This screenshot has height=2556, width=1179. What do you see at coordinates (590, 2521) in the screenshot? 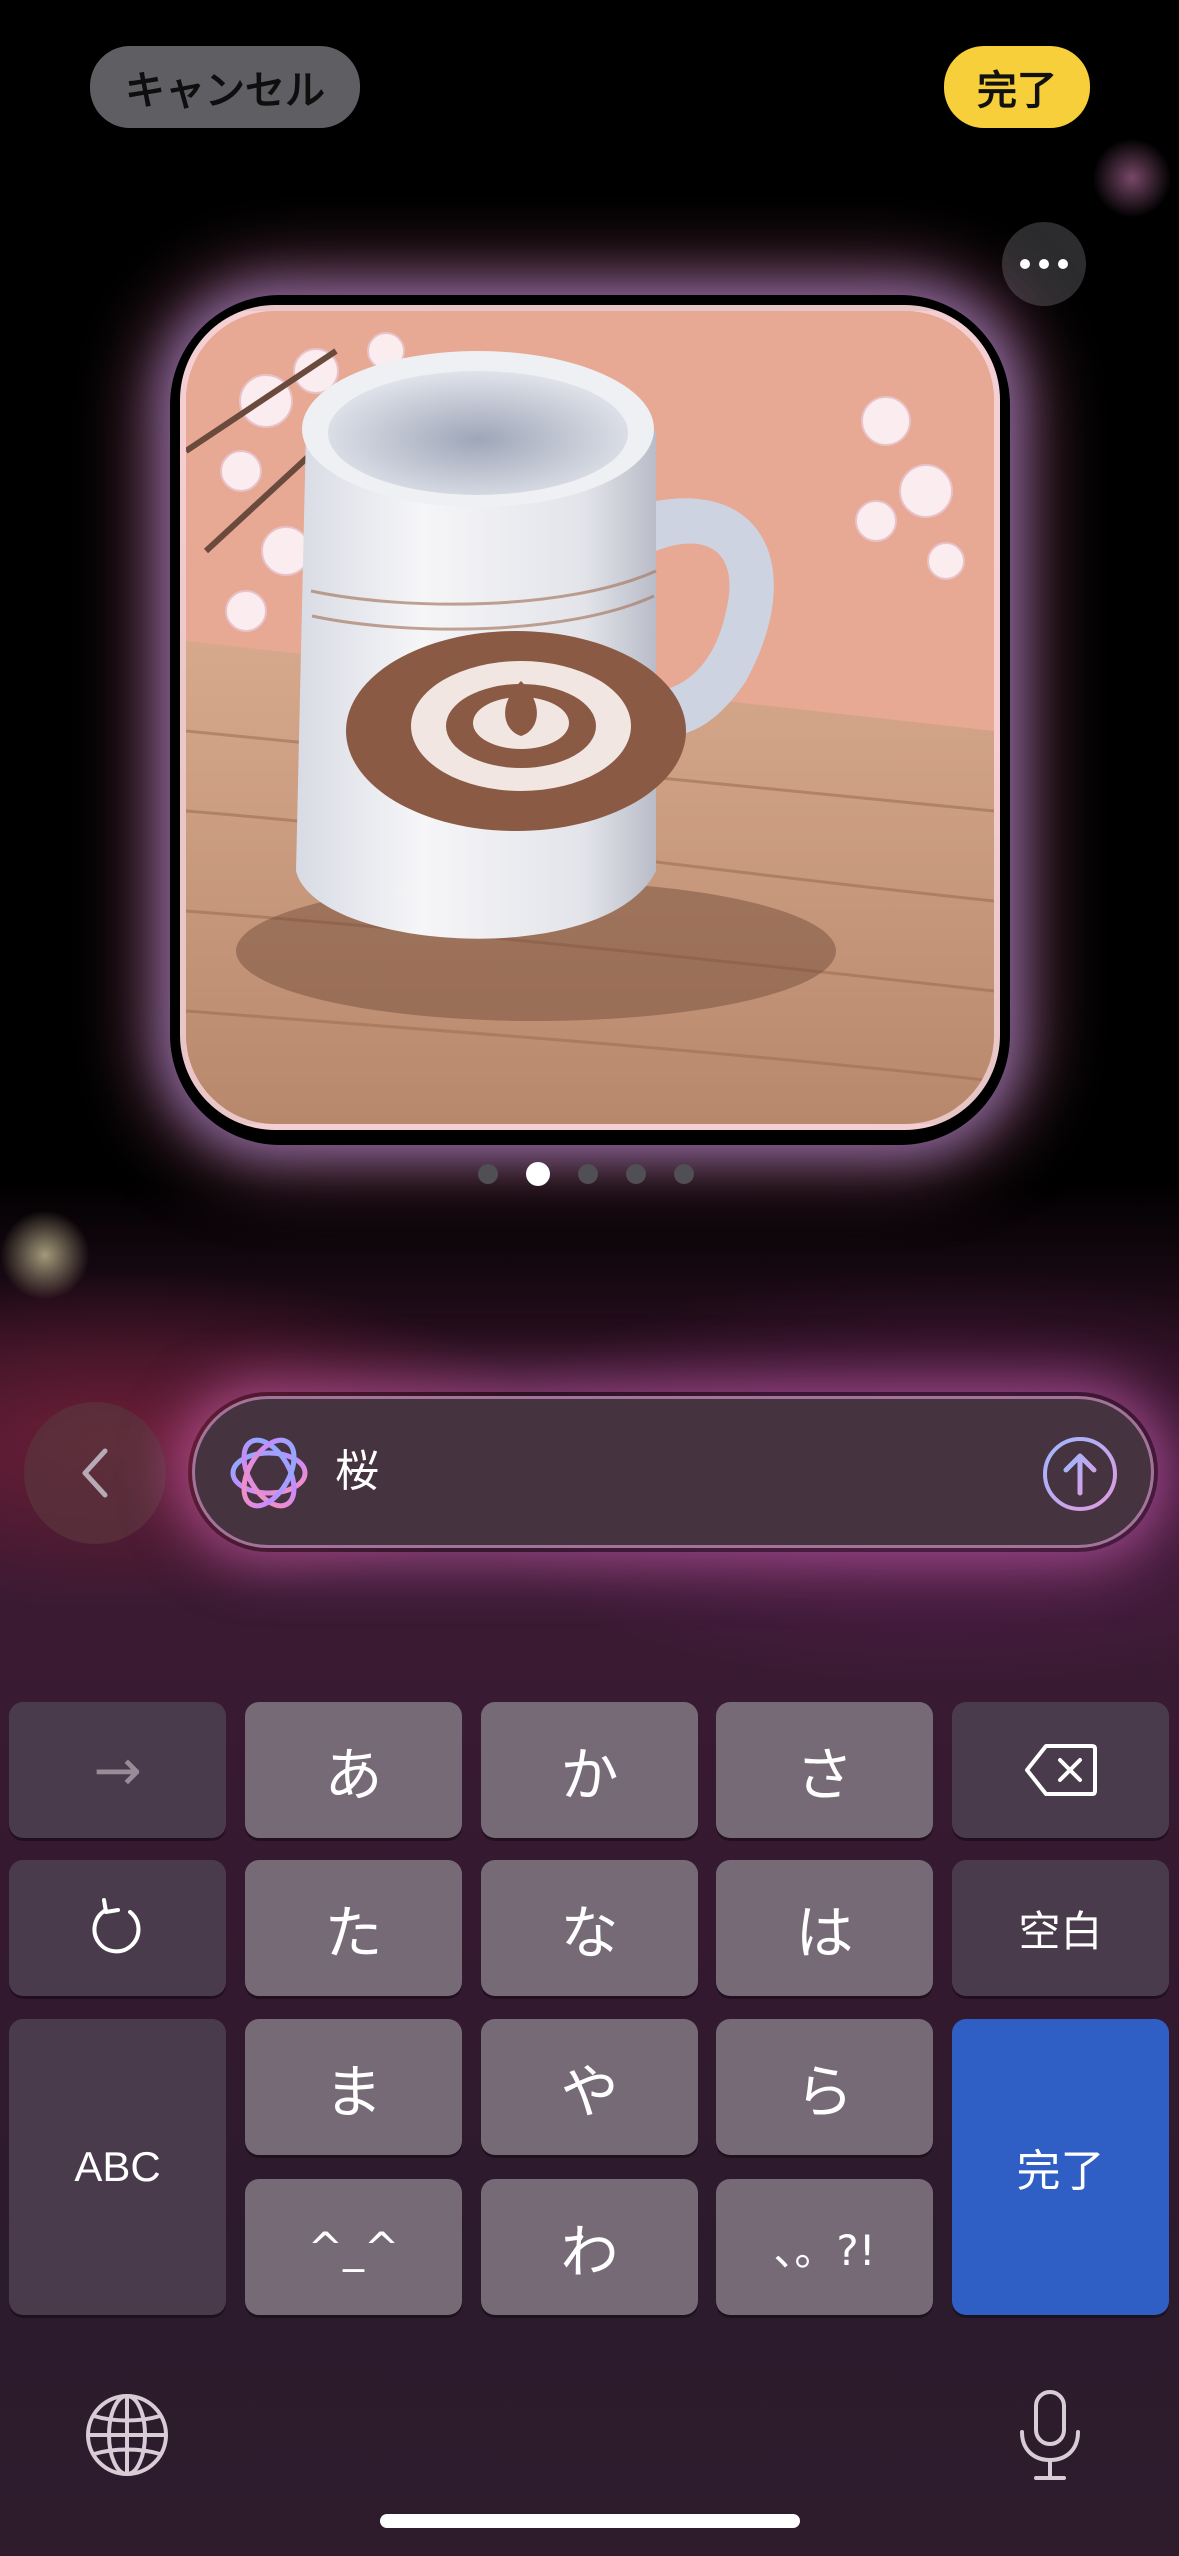
I see `home-indicator` at bounding box center [590, 2521].